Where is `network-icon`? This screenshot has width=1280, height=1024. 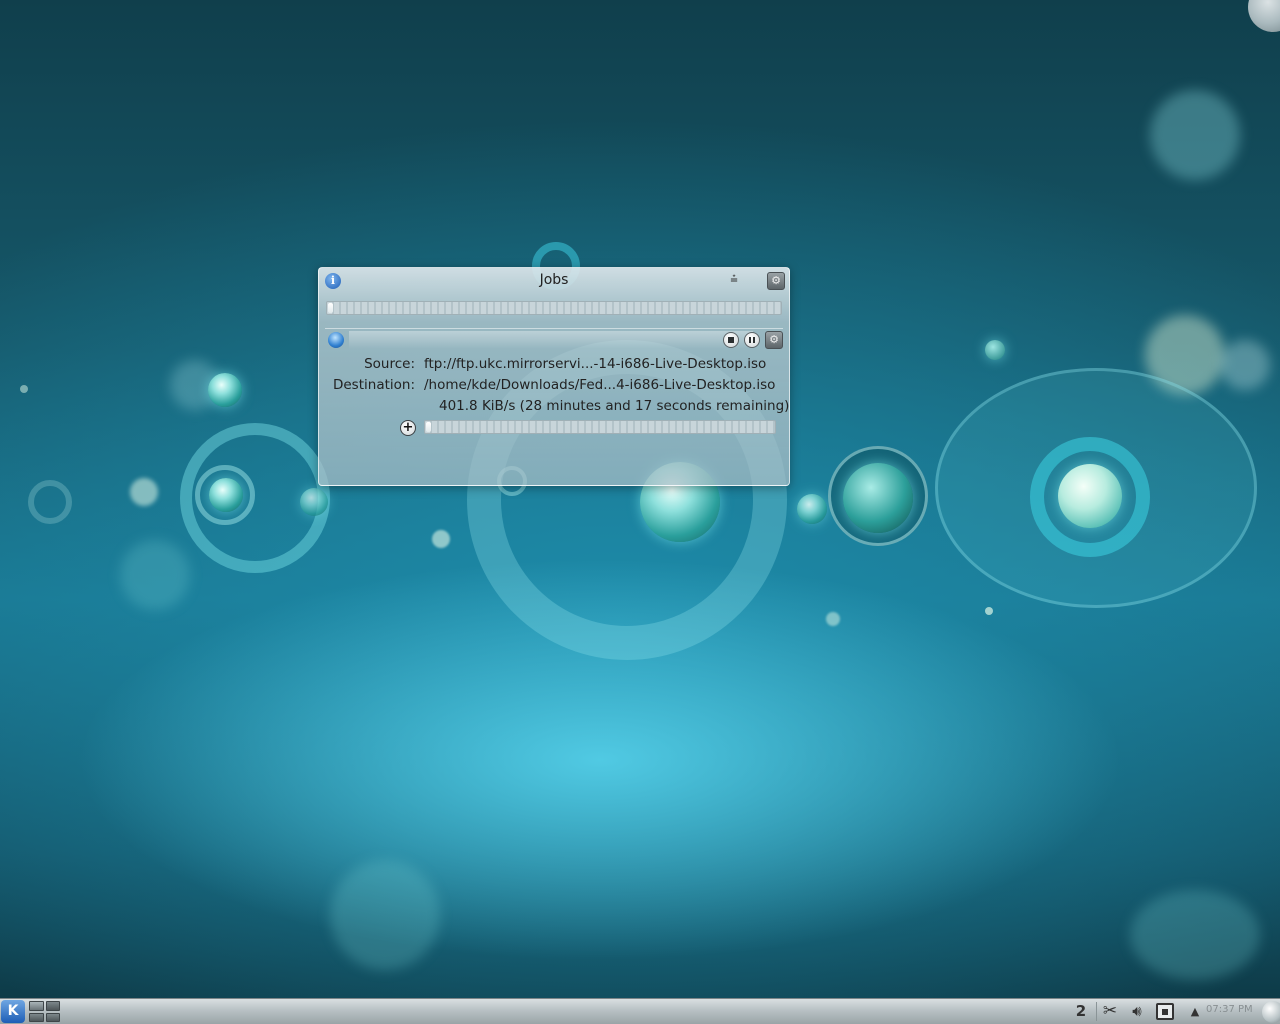 network-icon is located at coordinates (1165, 1011).